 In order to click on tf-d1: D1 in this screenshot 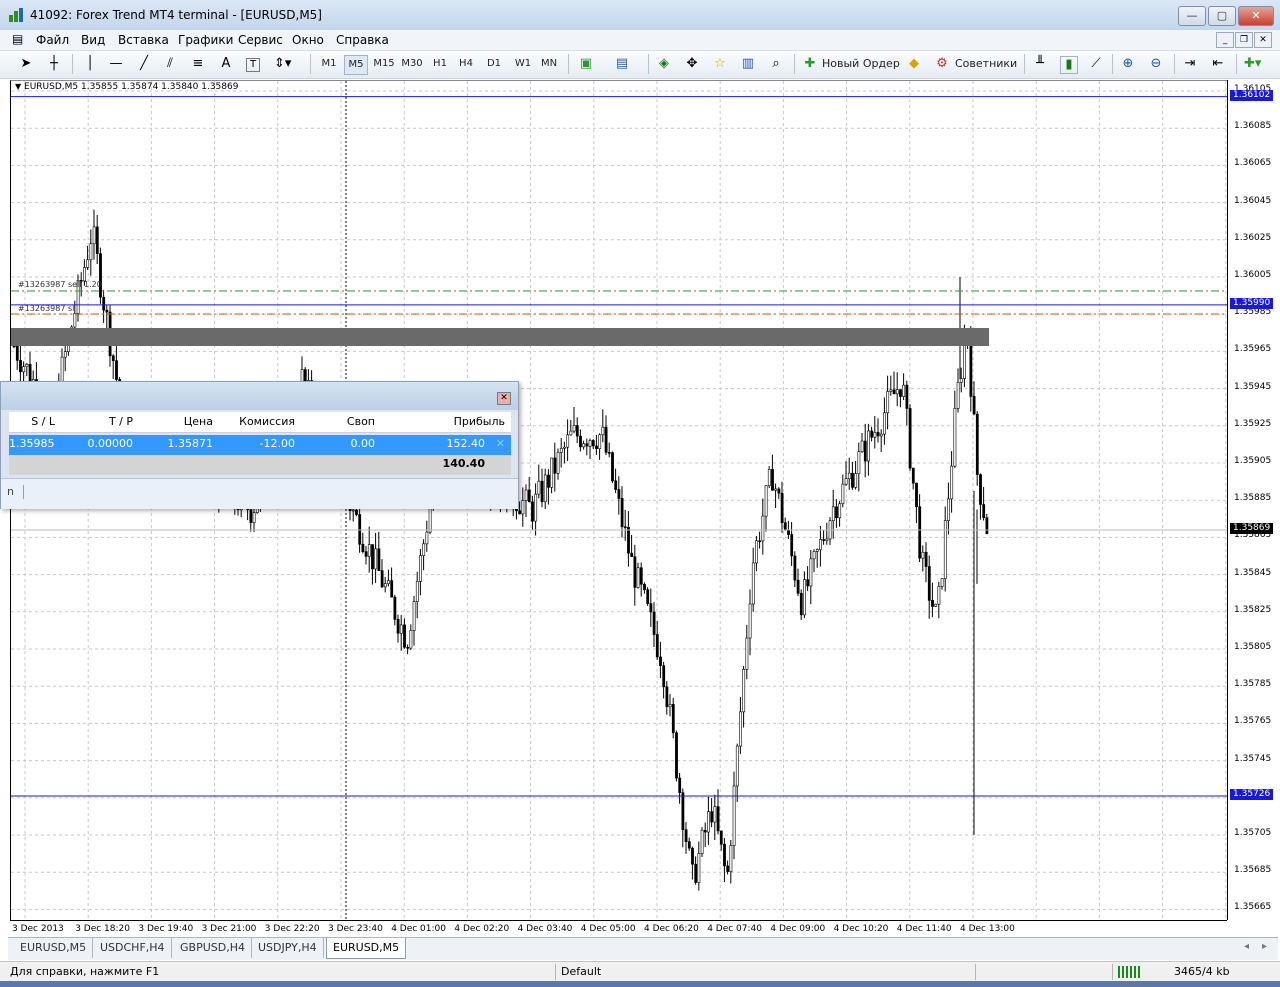, I will do `click(494, 64)`.